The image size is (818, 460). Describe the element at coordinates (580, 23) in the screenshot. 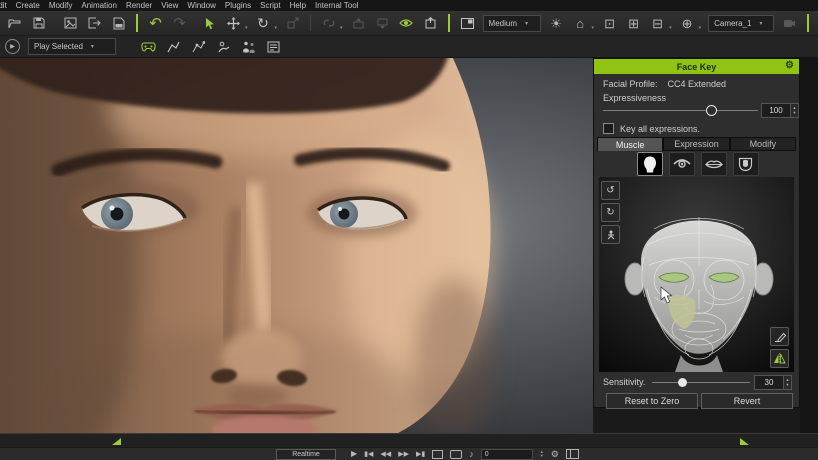

I see `home-view-icon: ⌂` at that location.